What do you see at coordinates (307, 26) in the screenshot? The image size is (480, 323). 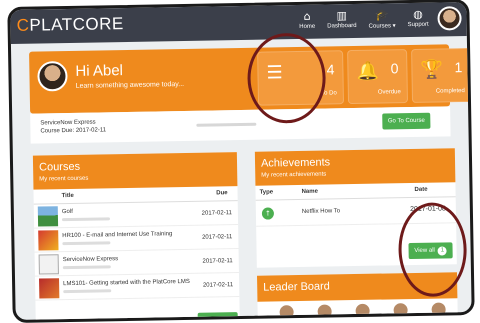 I see `nav-home-label: Home` at bounding box center [307, 26].